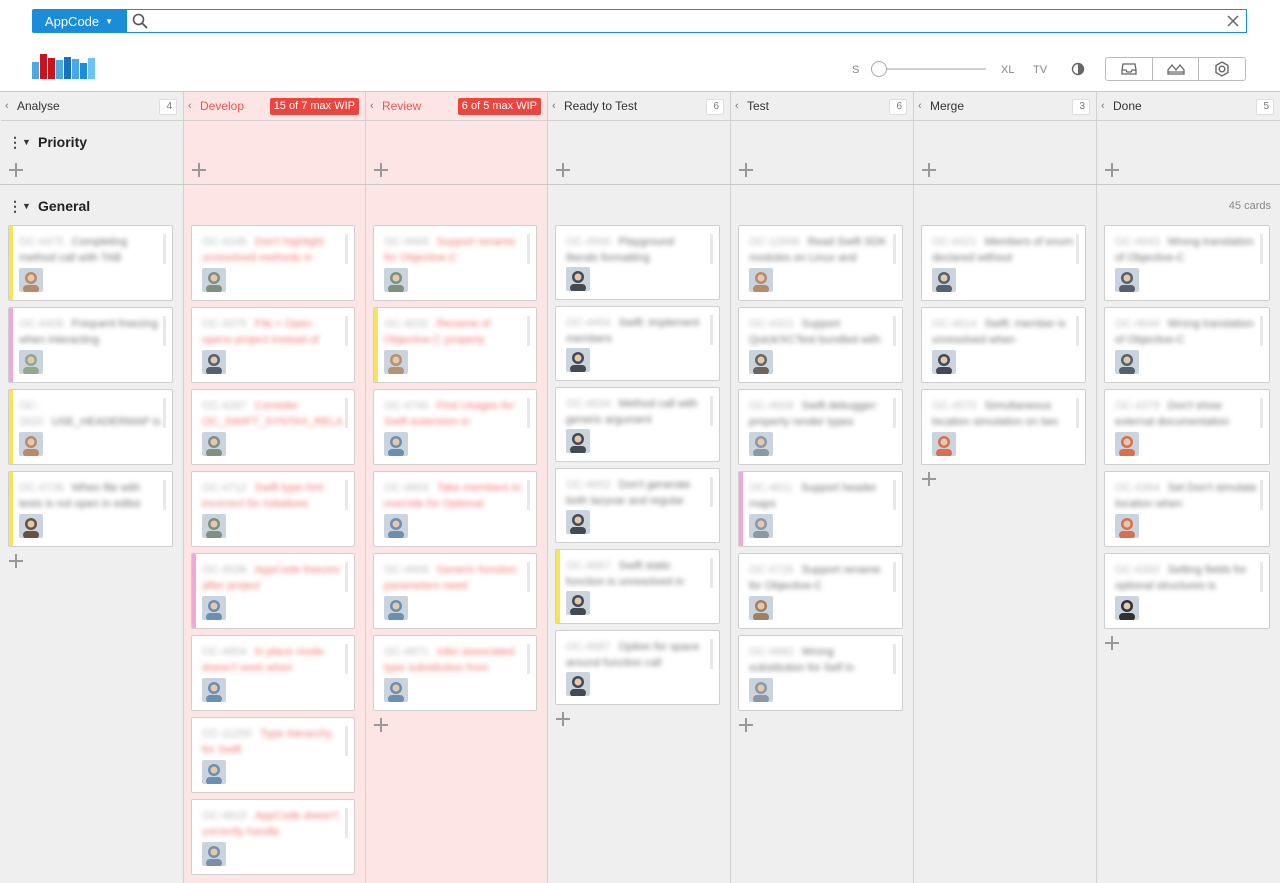 This screenshot has width=1280, height=883. Describe the element at coordinates (1129, 69) in the screenshot. I see `inbox-view-button` at that location.